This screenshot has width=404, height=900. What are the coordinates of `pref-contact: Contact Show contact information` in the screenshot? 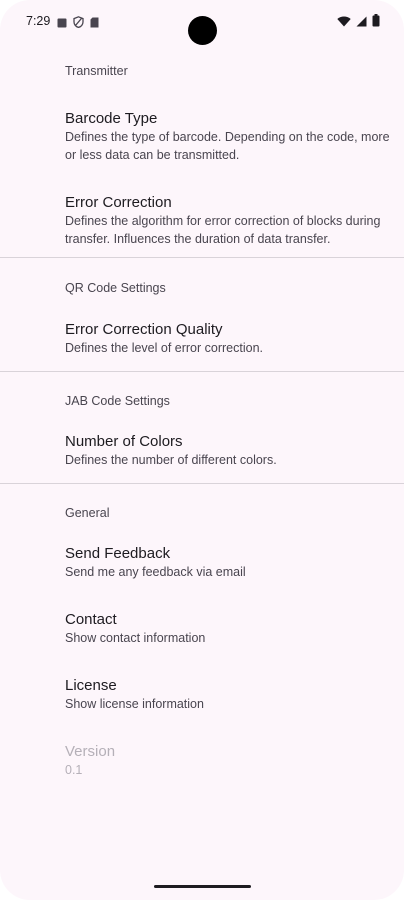 It's located at (202, 628).